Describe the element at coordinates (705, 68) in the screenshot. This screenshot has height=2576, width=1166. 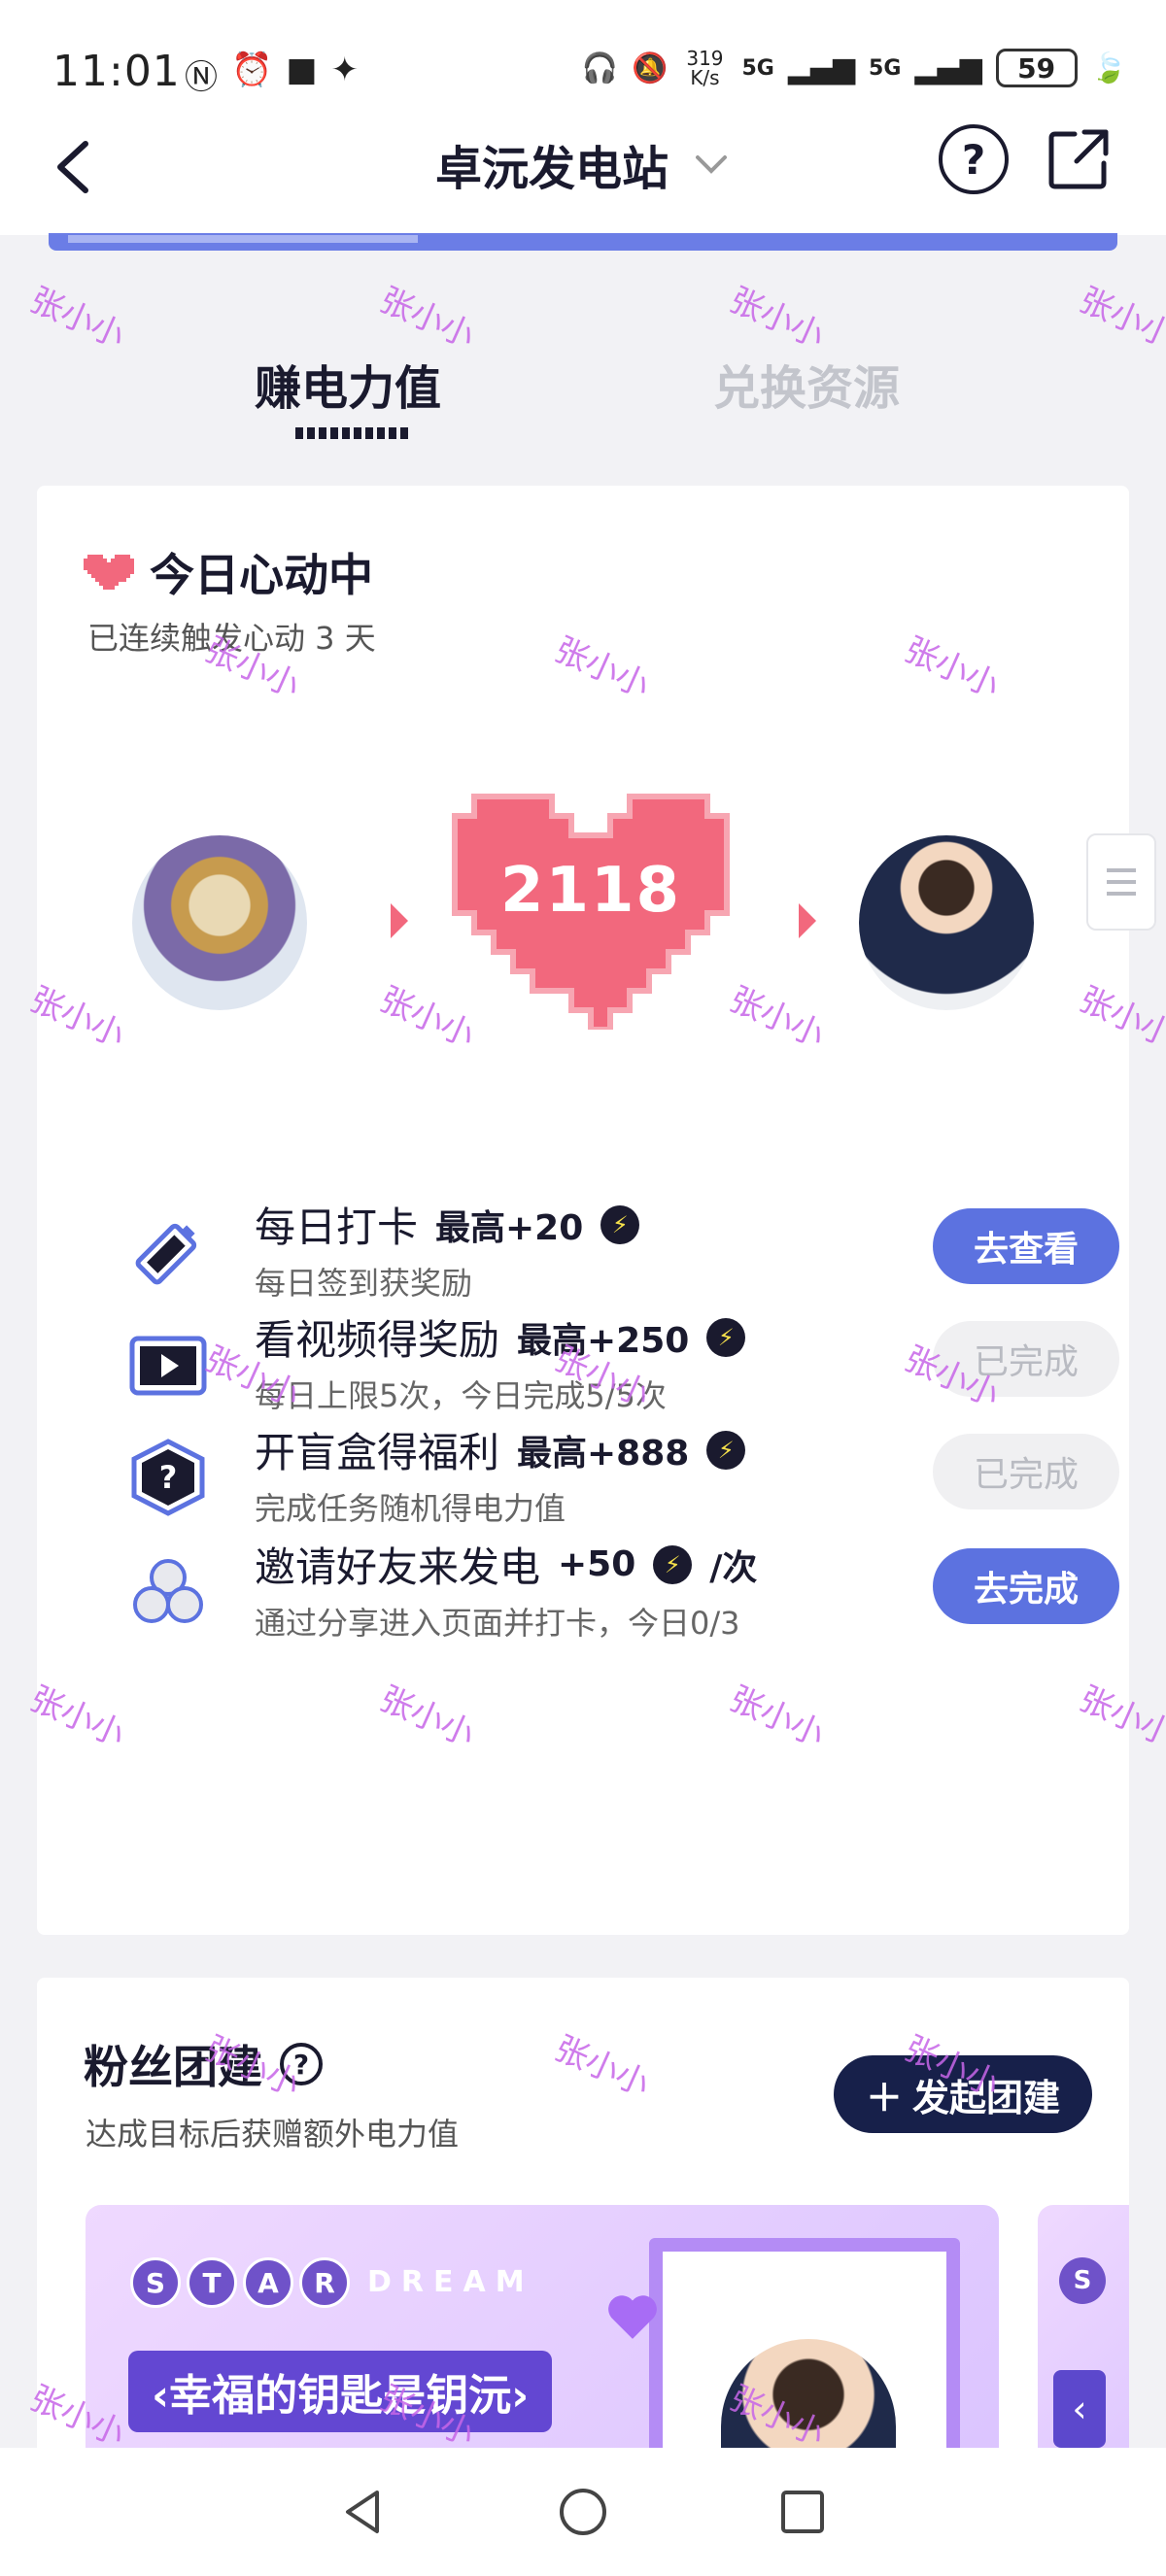
I see `network-speed: 319 K/s` at that location.